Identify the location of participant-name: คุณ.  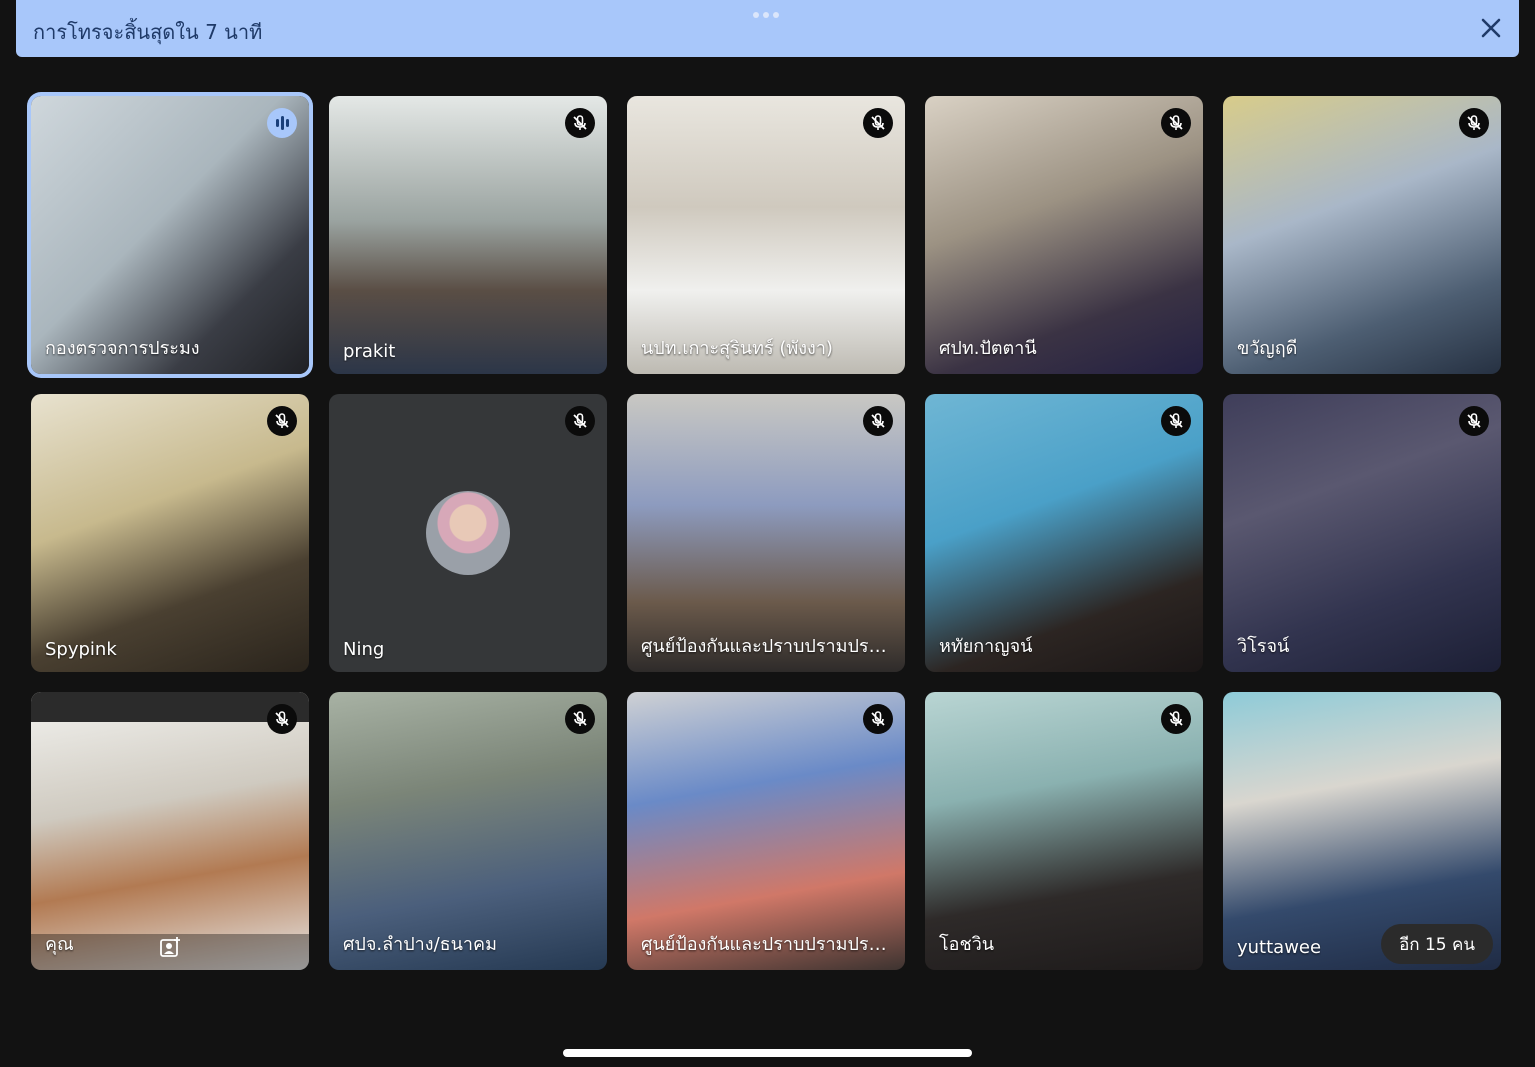
(59, 944).